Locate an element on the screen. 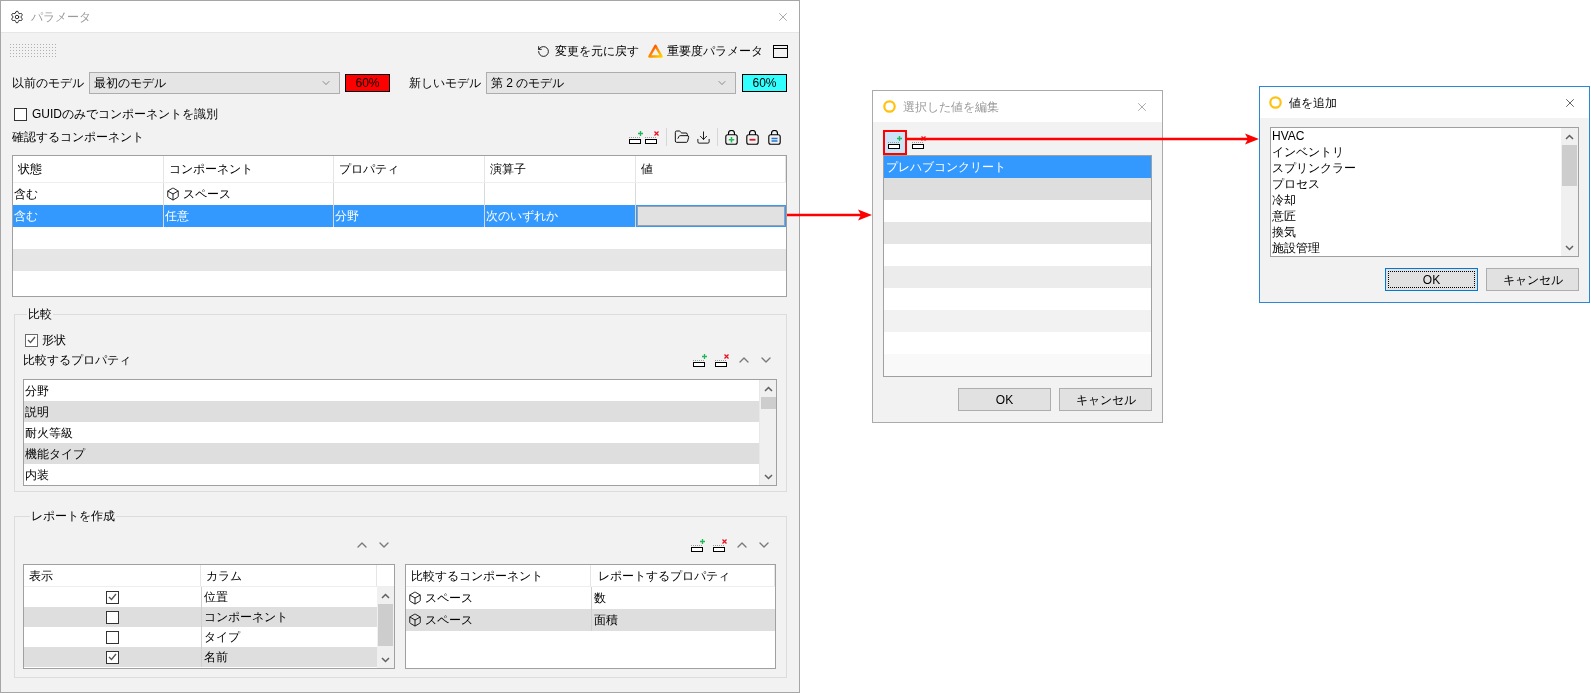  download-button is located at coordinates (703, 137).